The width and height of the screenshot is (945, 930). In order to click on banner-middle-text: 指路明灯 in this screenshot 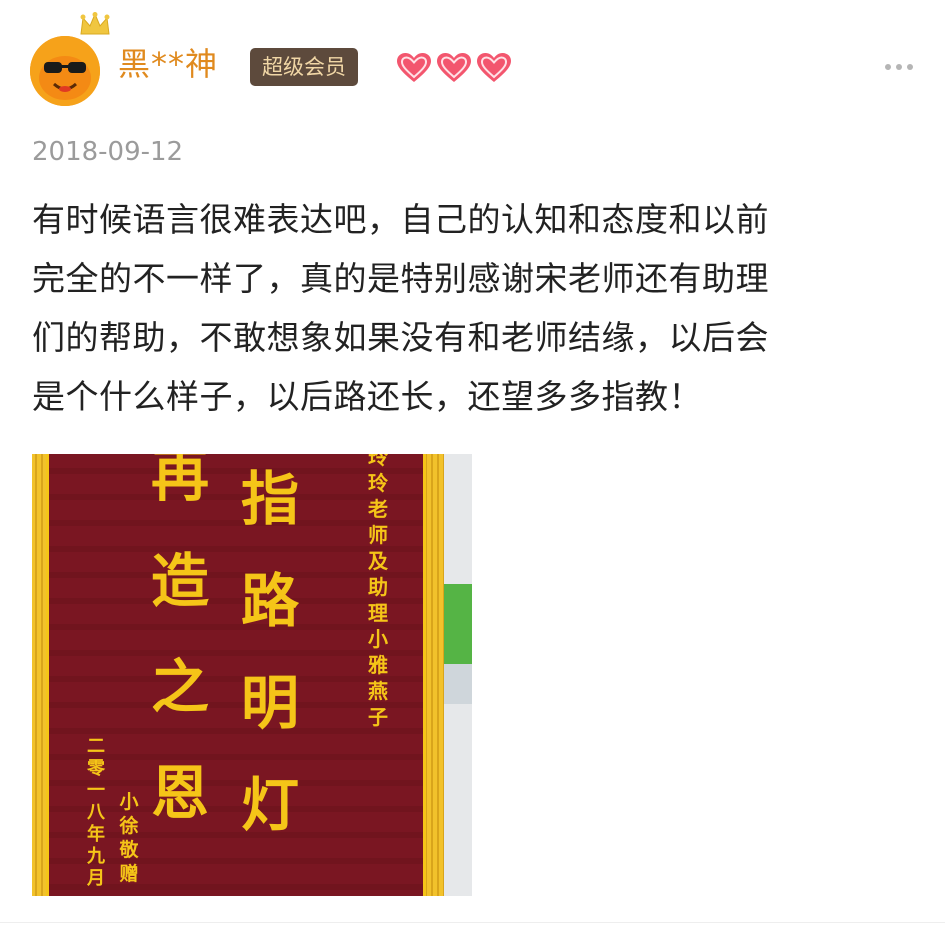, I will do `click(269, 652)`.